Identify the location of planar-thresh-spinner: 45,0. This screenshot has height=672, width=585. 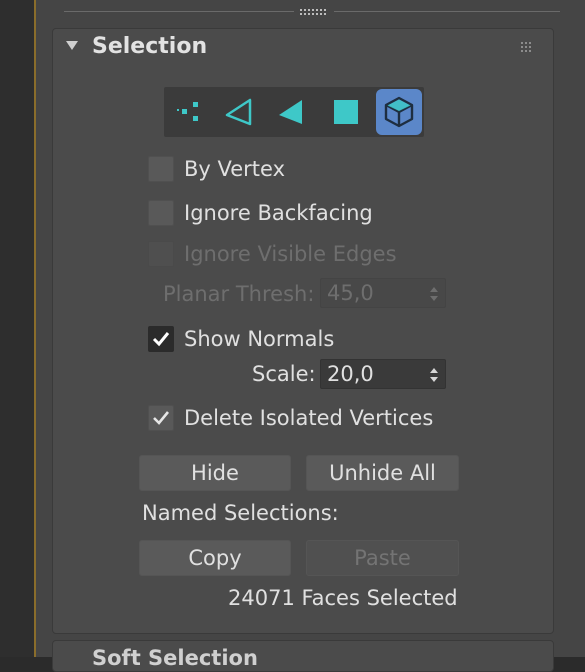
(383, 293).